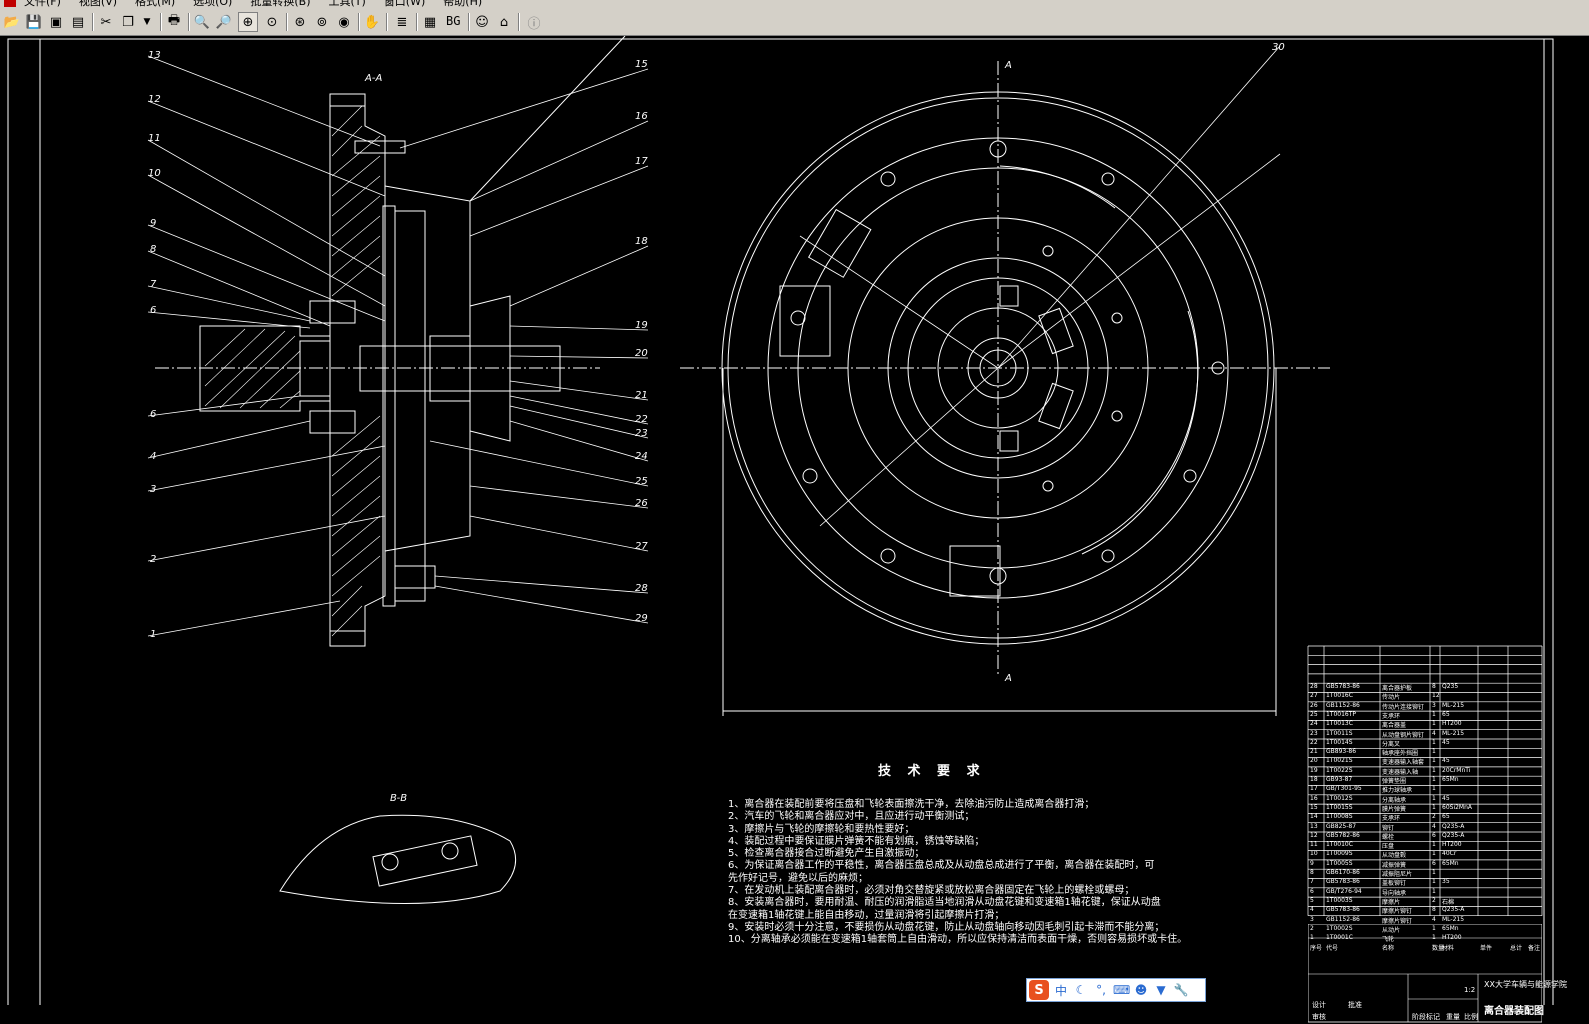  What do you see at coordinates (78, 22) in the screenshot?
I see `export-icon: ▤` at bounding box center [78, 22].